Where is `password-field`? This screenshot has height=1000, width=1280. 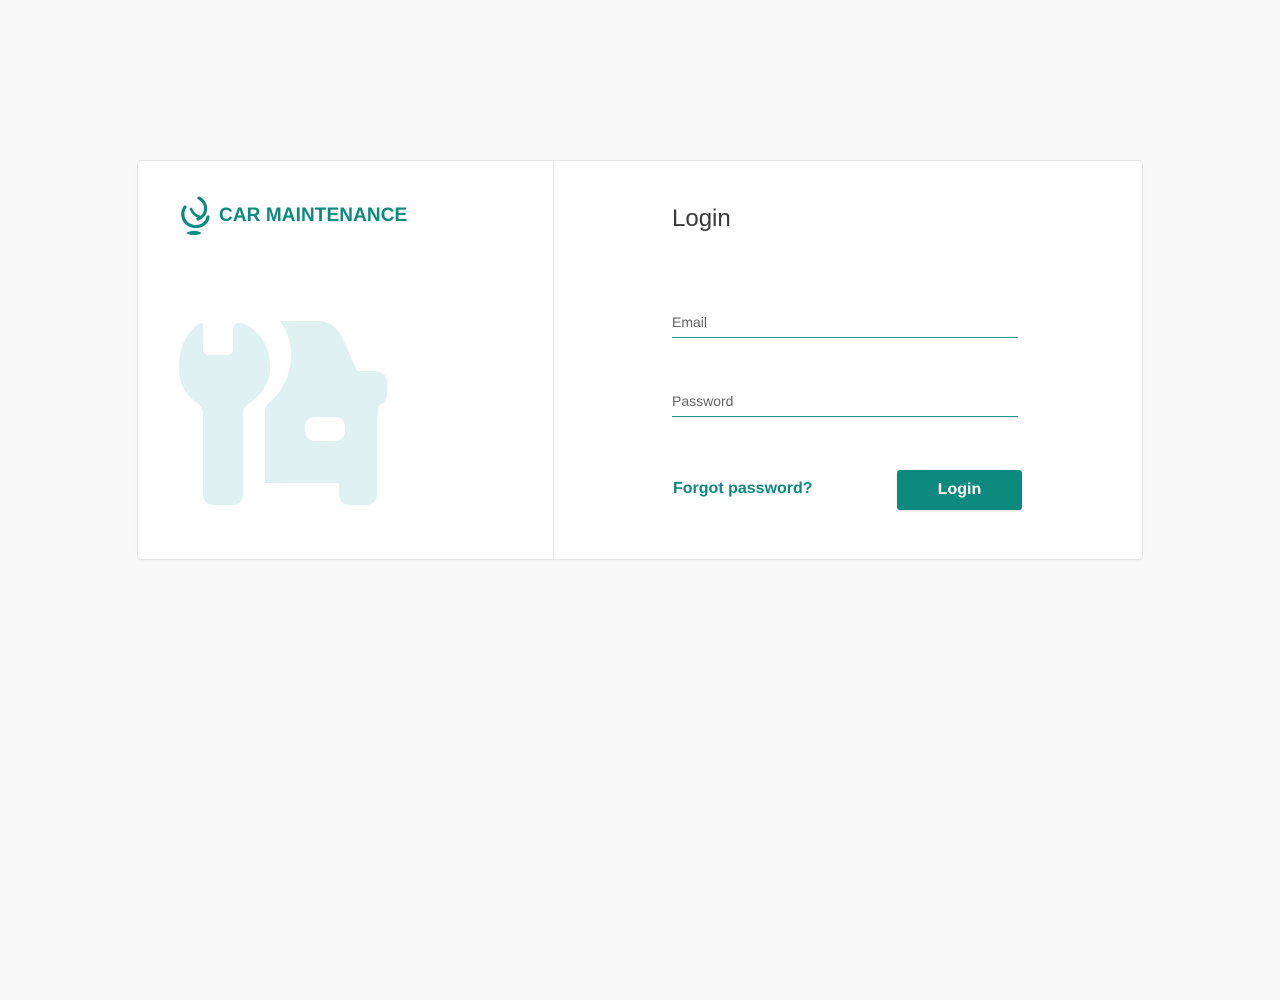 password-field is located at coordinates (845, 401).